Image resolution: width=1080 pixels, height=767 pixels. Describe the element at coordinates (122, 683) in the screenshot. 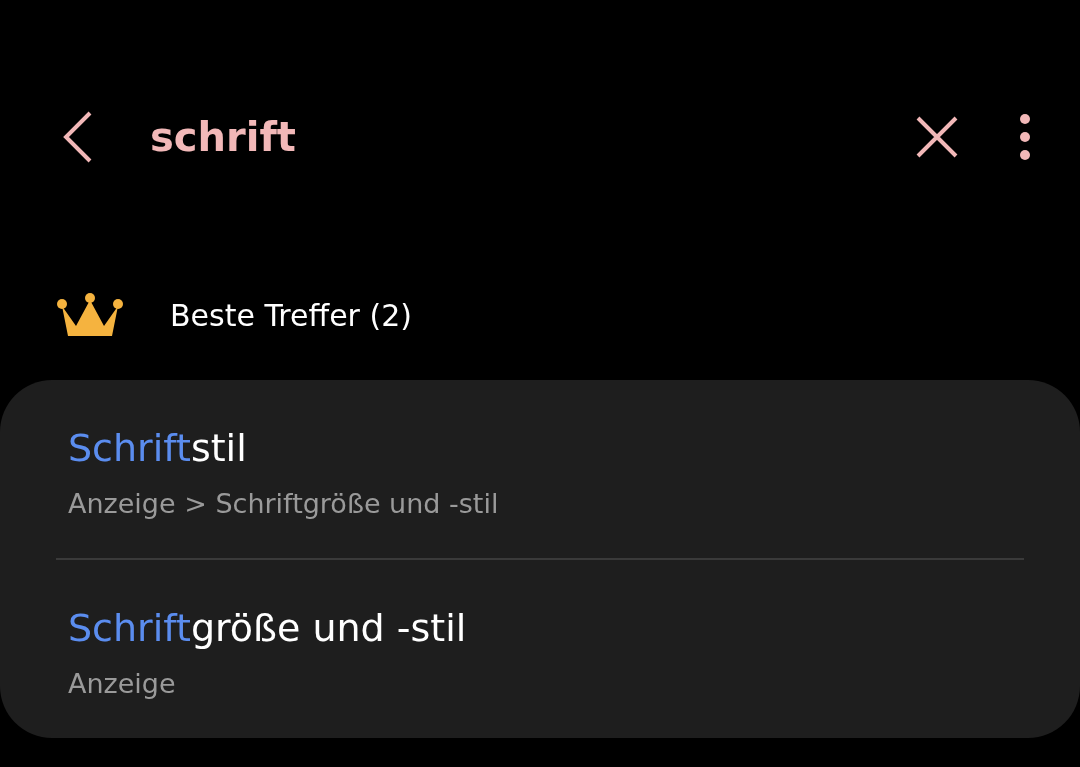

I see `result-path: Anzeige` at that location.